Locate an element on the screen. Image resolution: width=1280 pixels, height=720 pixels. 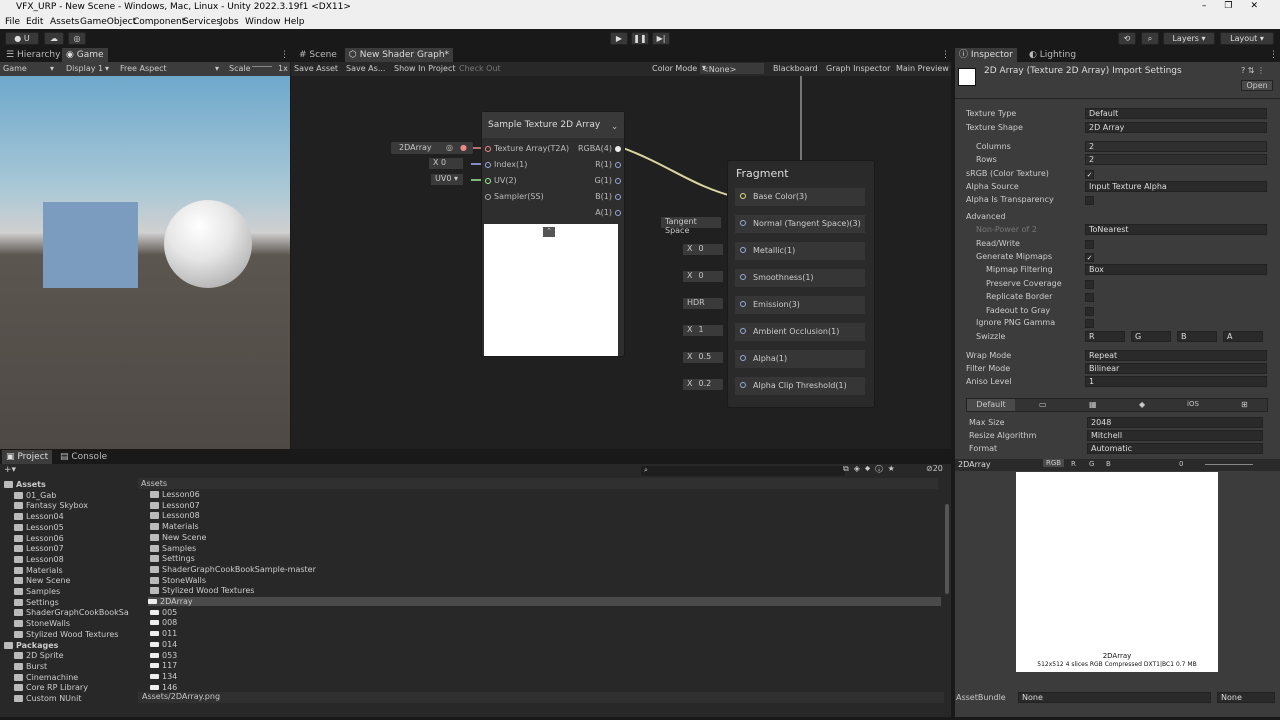
tab-scene: # Scene is located at coordinates (318, 55).